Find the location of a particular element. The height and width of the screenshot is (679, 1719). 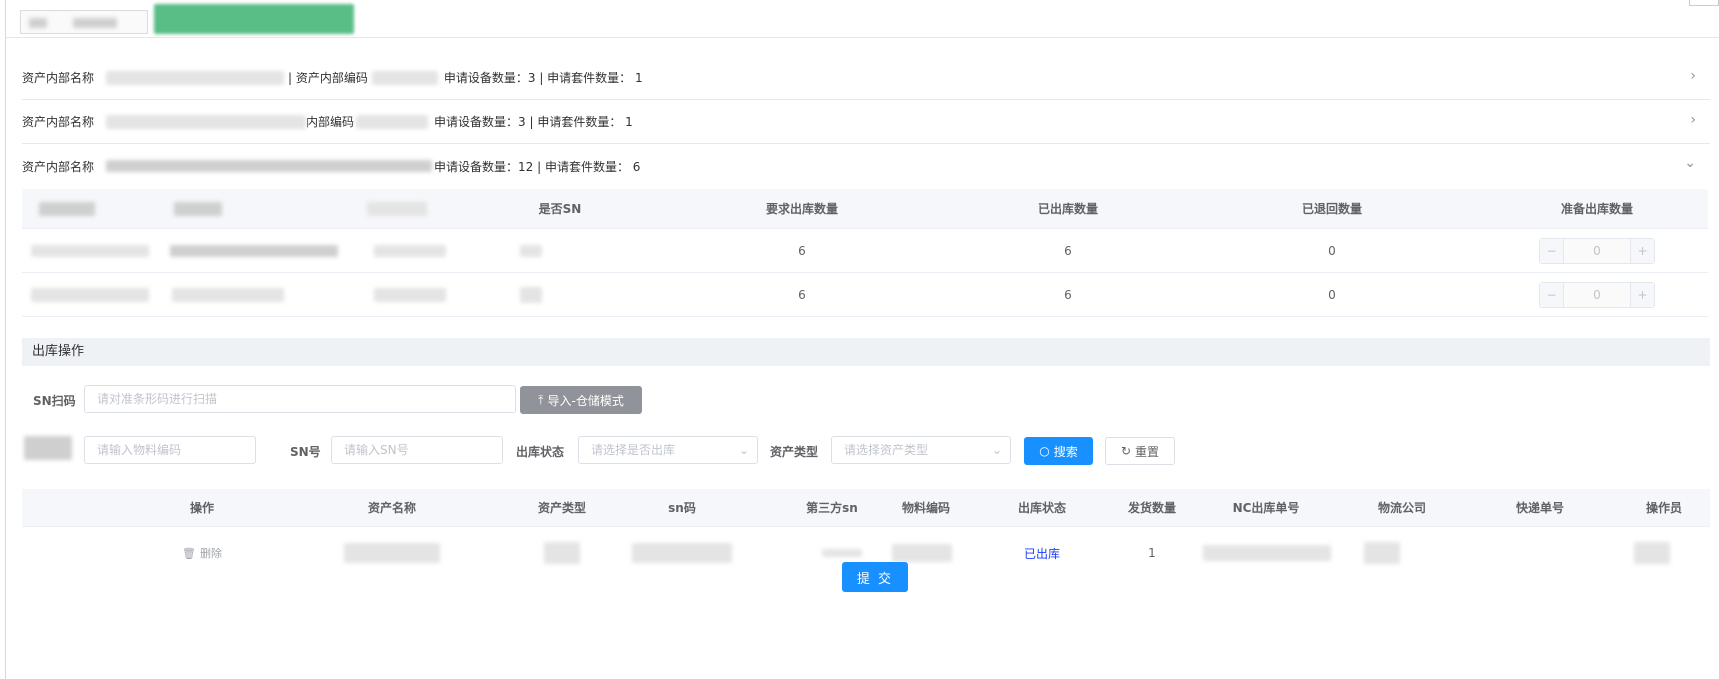

status-text: 已出库 is located at coordinates (1041, 553).